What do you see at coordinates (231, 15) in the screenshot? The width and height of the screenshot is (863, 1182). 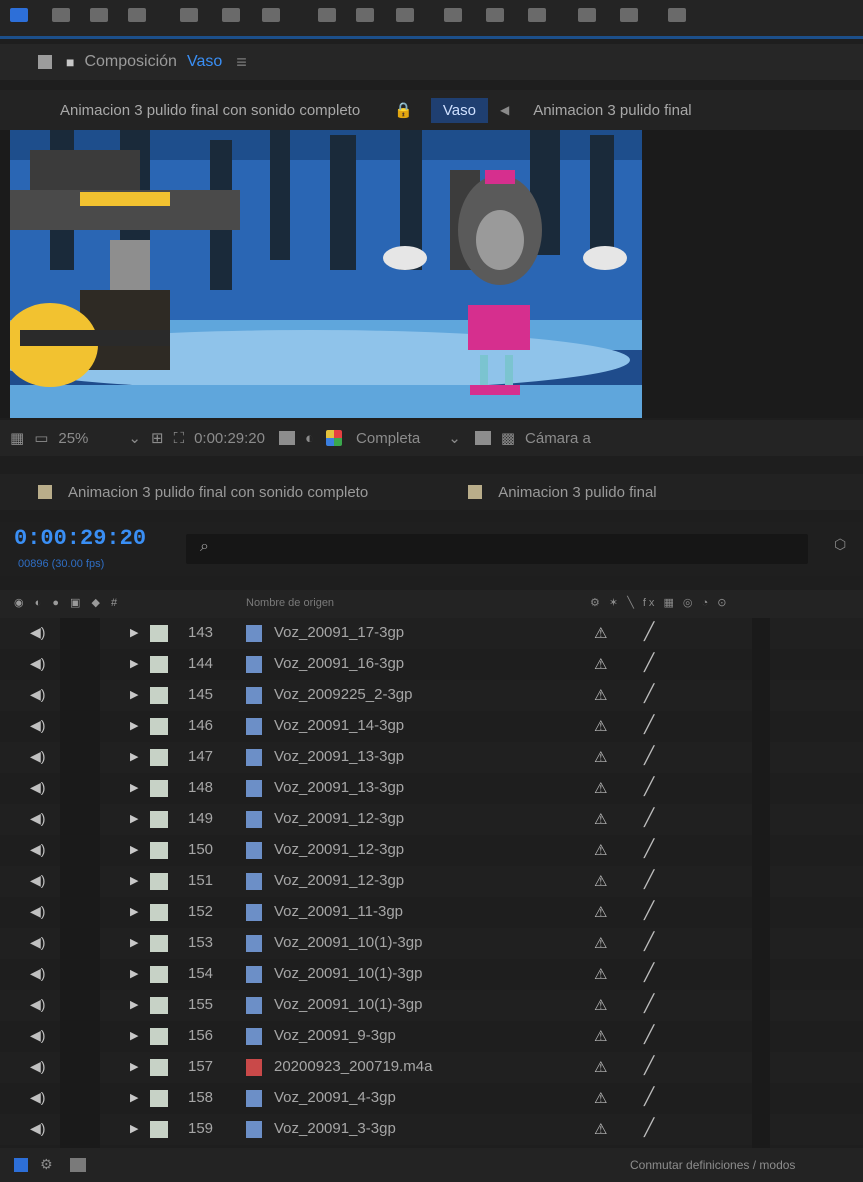 I see `camera-tool-icon` at bounding box center [231, 15].